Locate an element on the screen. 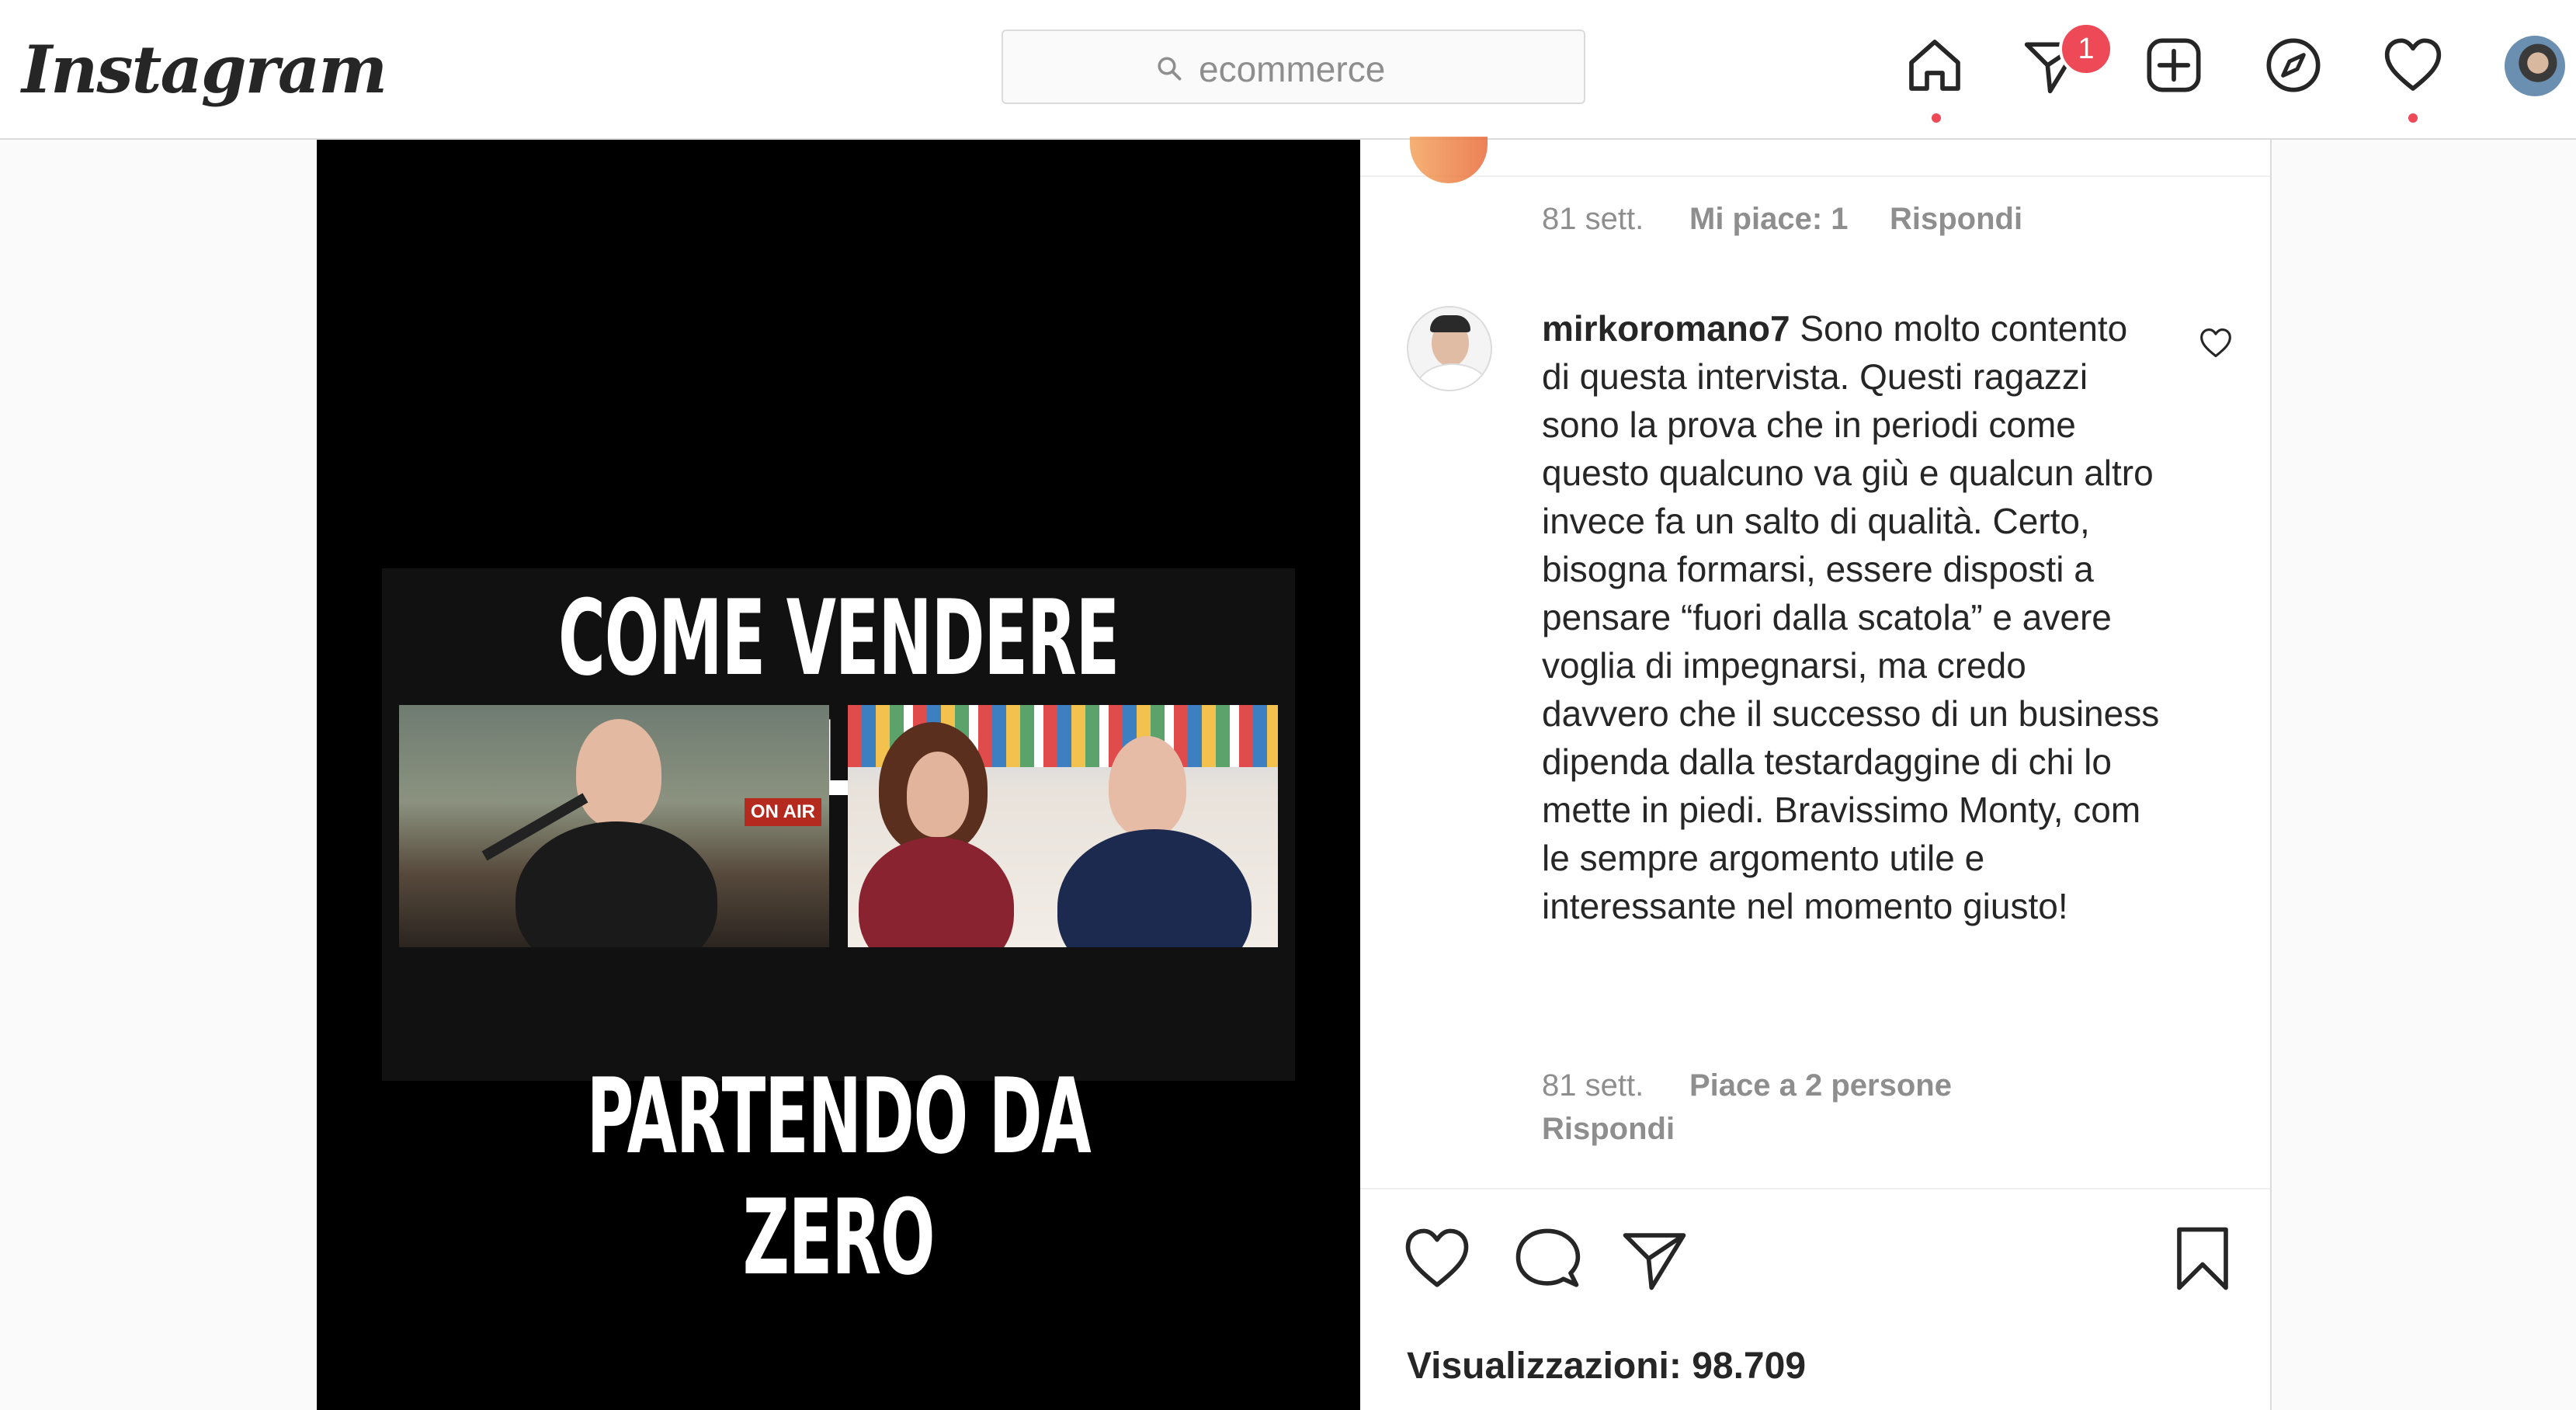 The height and width of the screenshot is (1410, 2576). profile-avatar is located at coordinates (2535, 66).